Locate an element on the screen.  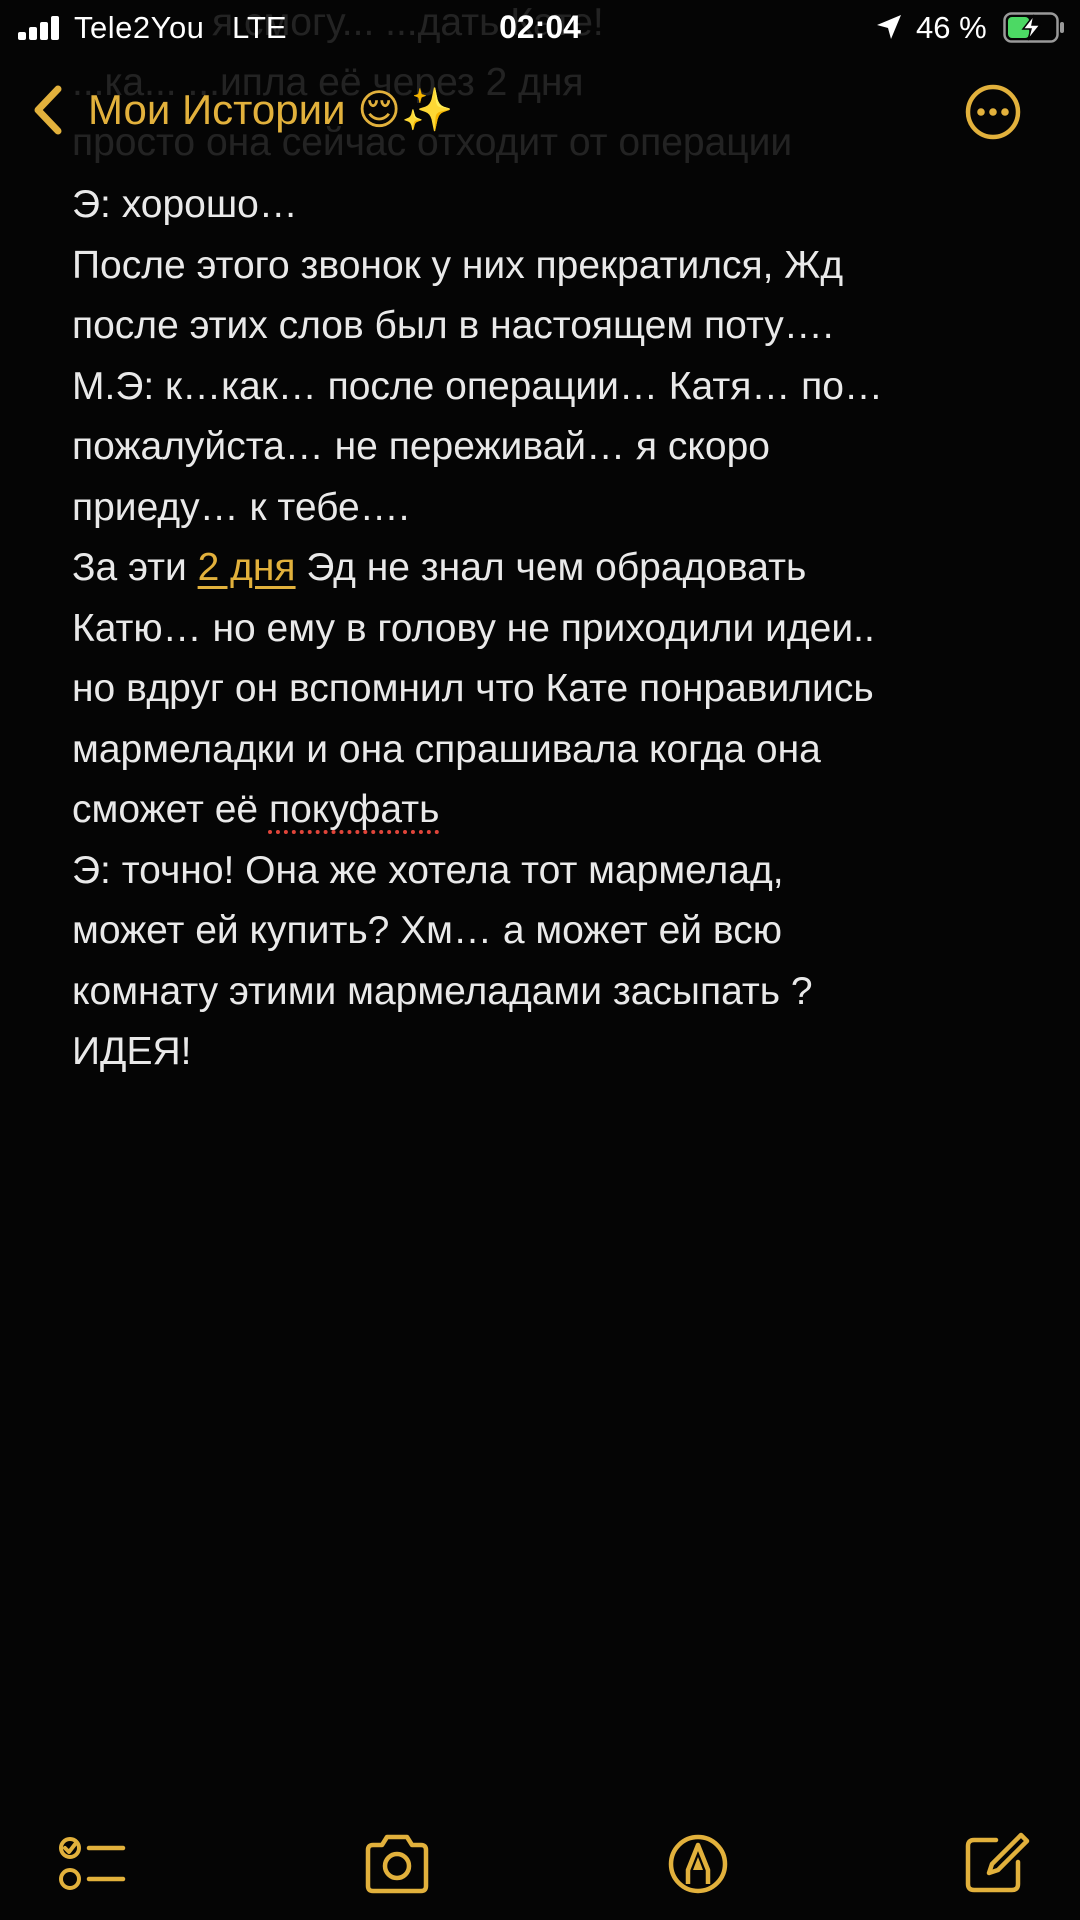
bottom-toolbar is located at coordinates (540, 1860).